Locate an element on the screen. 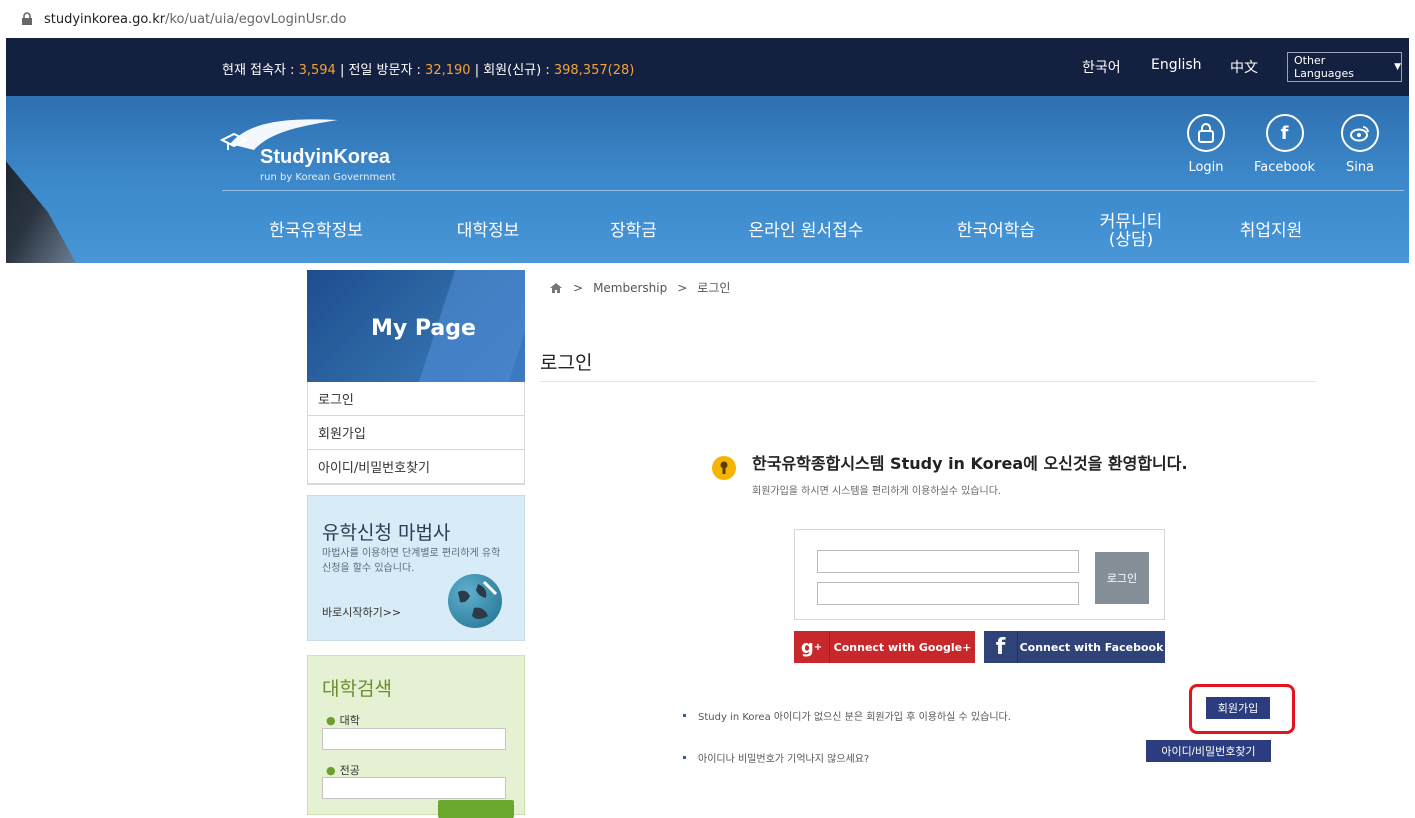 The height and width of the screenshot is (818, 1415). breadcrumb: > Membership > 로그인 is located at coordinates (639, 287).